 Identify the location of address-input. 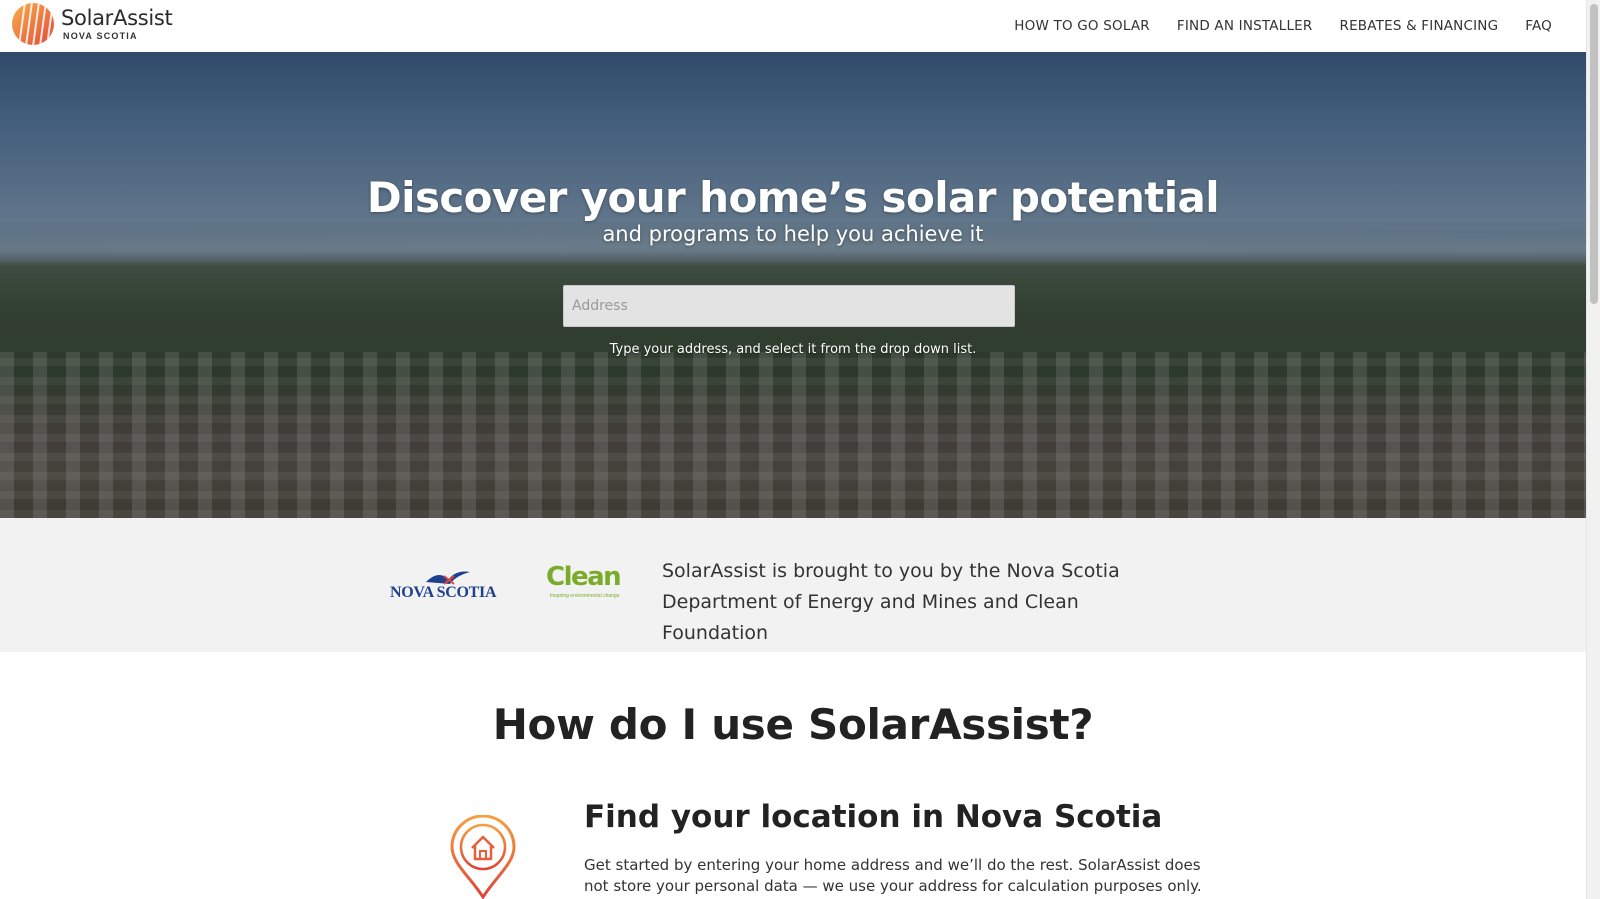
(789, 306).